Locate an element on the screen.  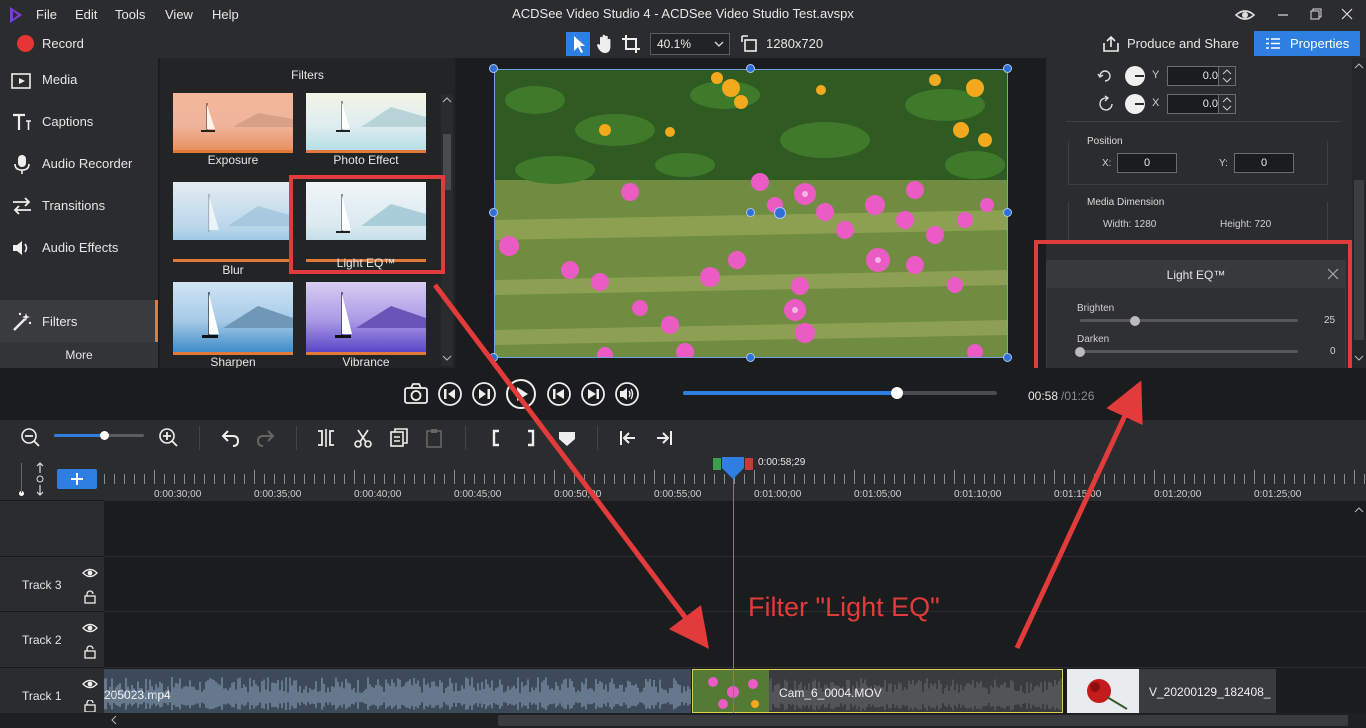
crop-tool-icon is located at coordinates (631, 44).